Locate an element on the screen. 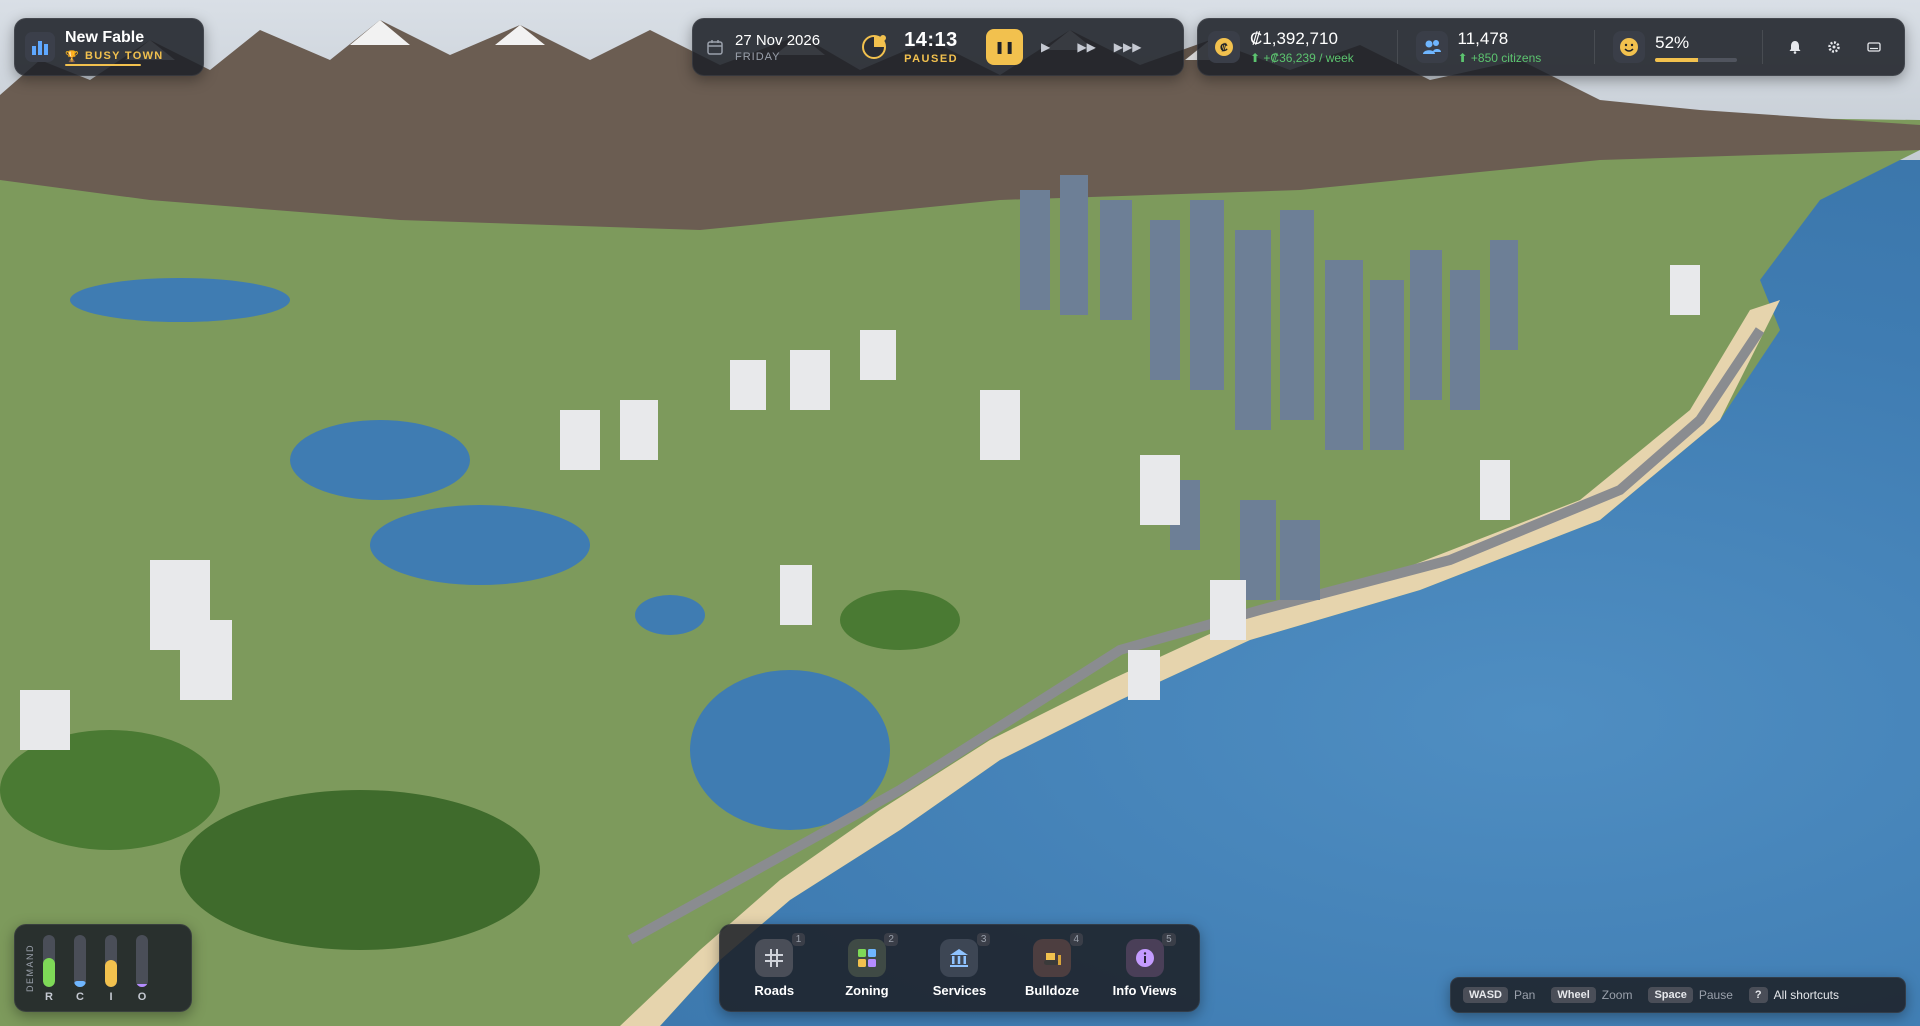 The height and width of the screenshot is (1026, 1920). play-button: ▶ is located at coordinates (1045, 47).